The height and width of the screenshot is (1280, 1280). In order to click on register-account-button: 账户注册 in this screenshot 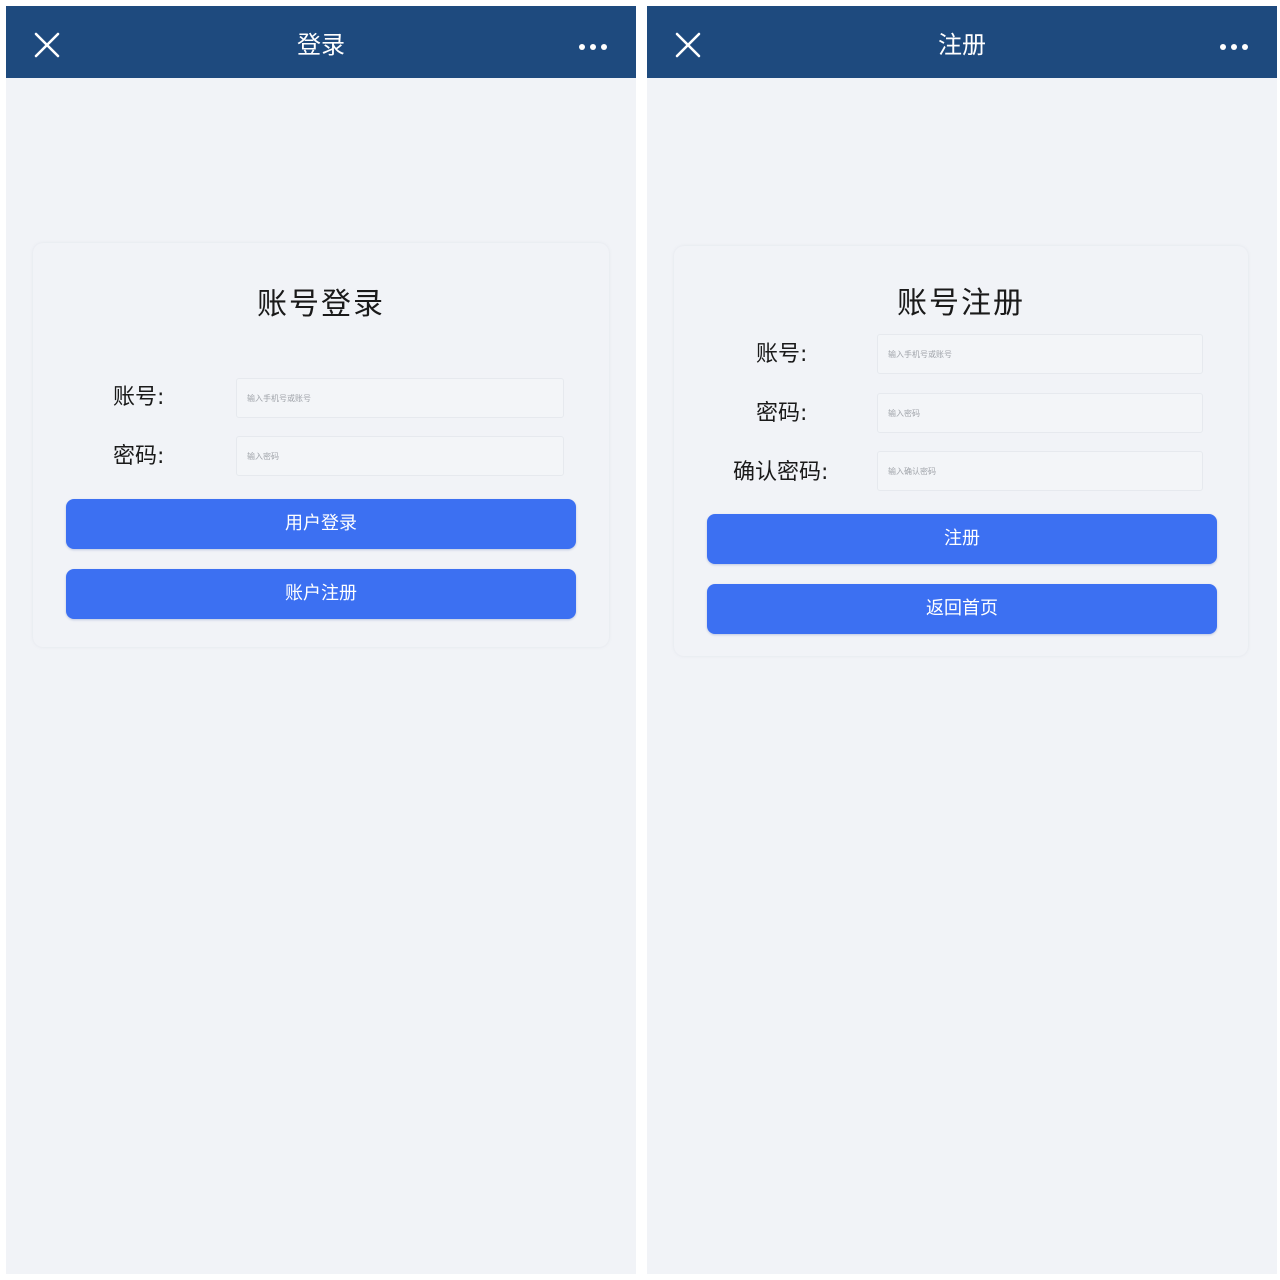, I will do `click(321, 594)`.